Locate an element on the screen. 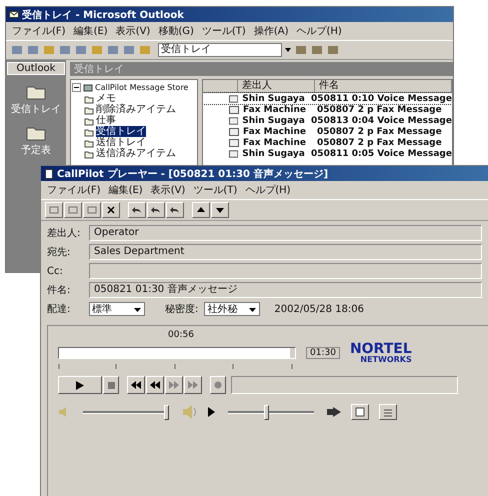 This screenshot has height=496, width=488. slow-icon is located at coordinates (211, 412).